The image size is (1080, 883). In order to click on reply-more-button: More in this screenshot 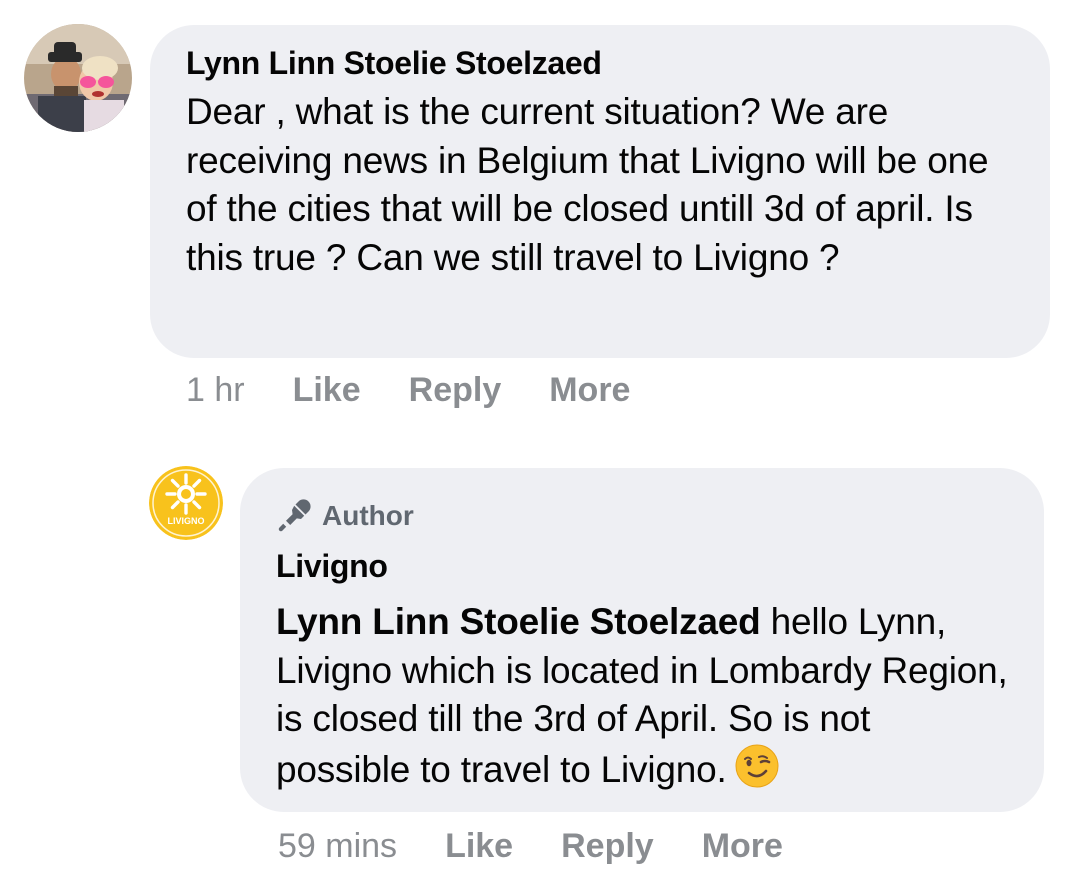, I will do `click(742, 846)`.